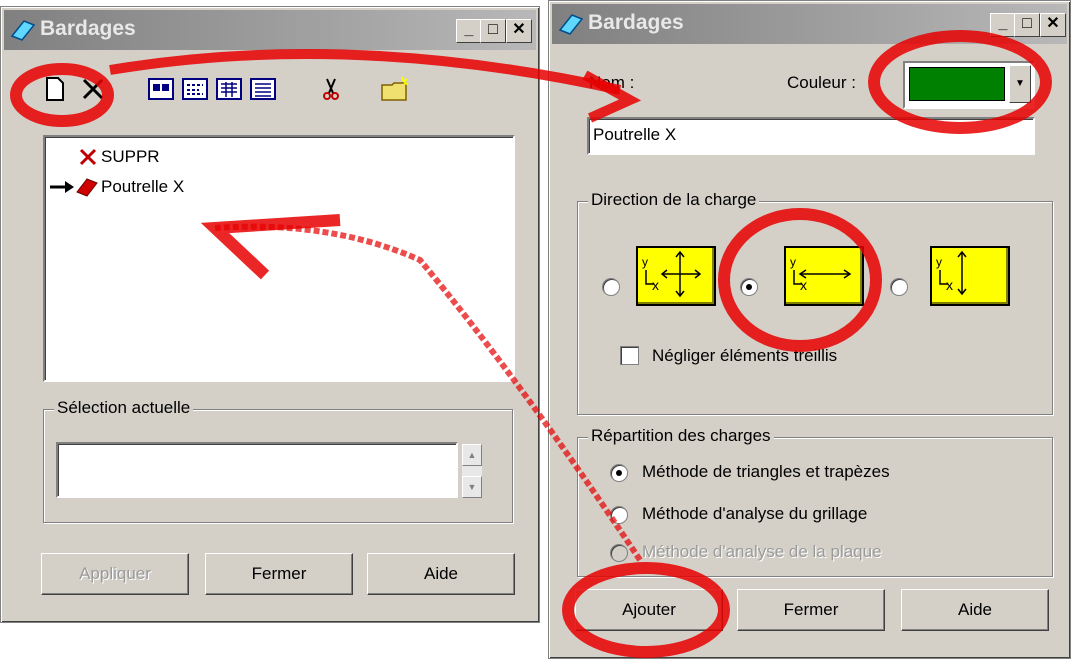 Image resolution: width=1071 pixels, height=659 pixels. I want to click on xy-arrows-icon: y x, so click(672, 274).